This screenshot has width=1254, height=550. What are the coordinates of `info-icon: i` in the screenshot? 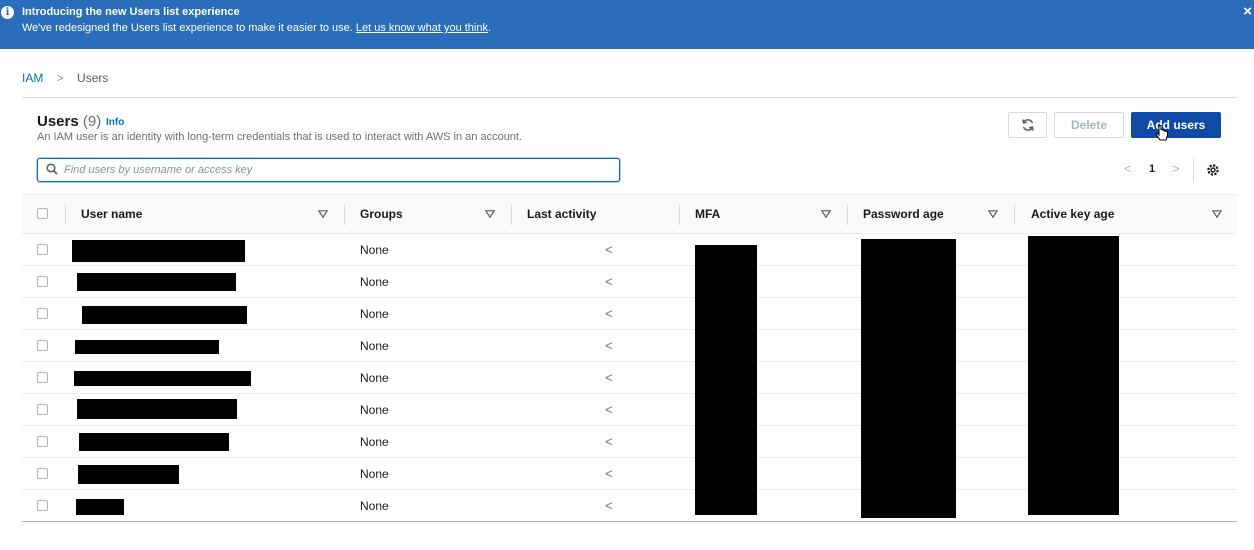 It's located at (7, 12).